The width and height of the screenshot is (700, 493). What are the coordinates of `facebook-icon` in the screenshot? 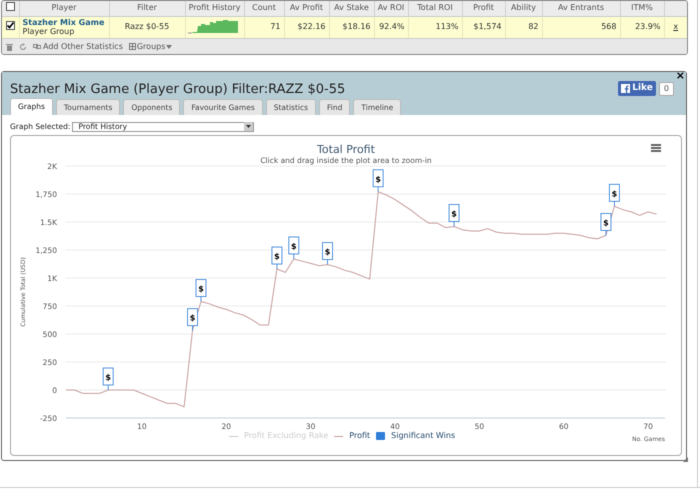 It's located at (625, 88).